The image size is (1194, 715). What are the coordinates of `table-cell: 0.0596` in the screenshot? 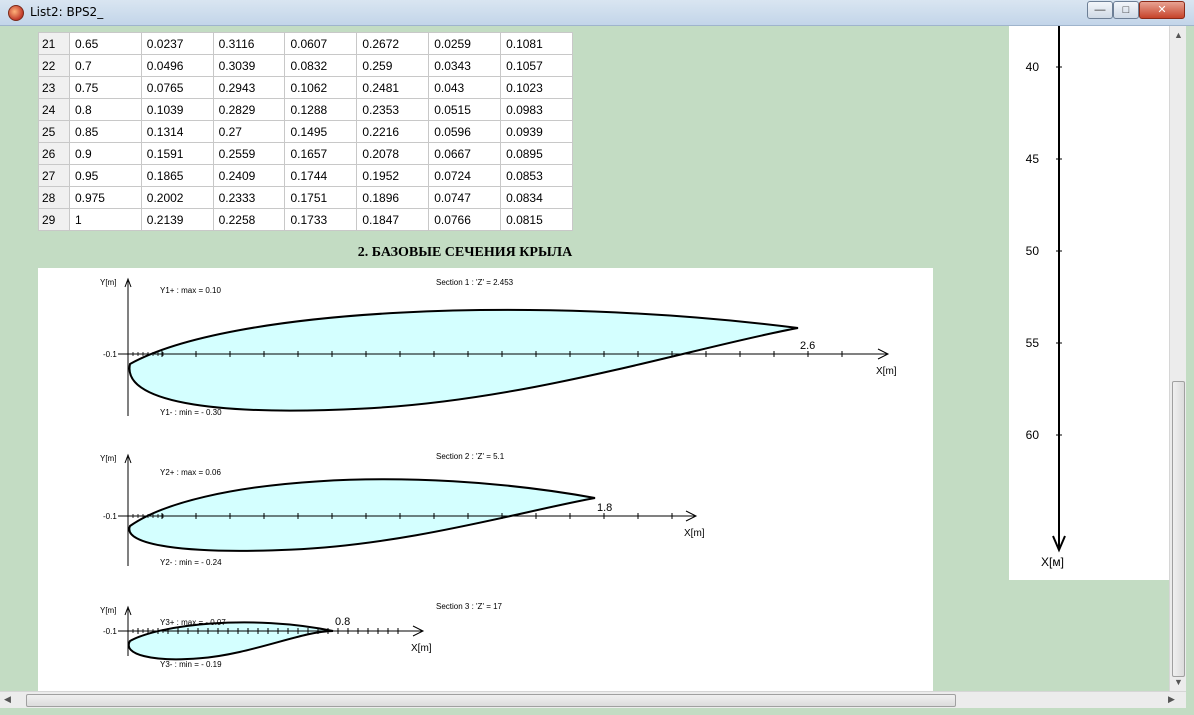 It's located at (465, 131).